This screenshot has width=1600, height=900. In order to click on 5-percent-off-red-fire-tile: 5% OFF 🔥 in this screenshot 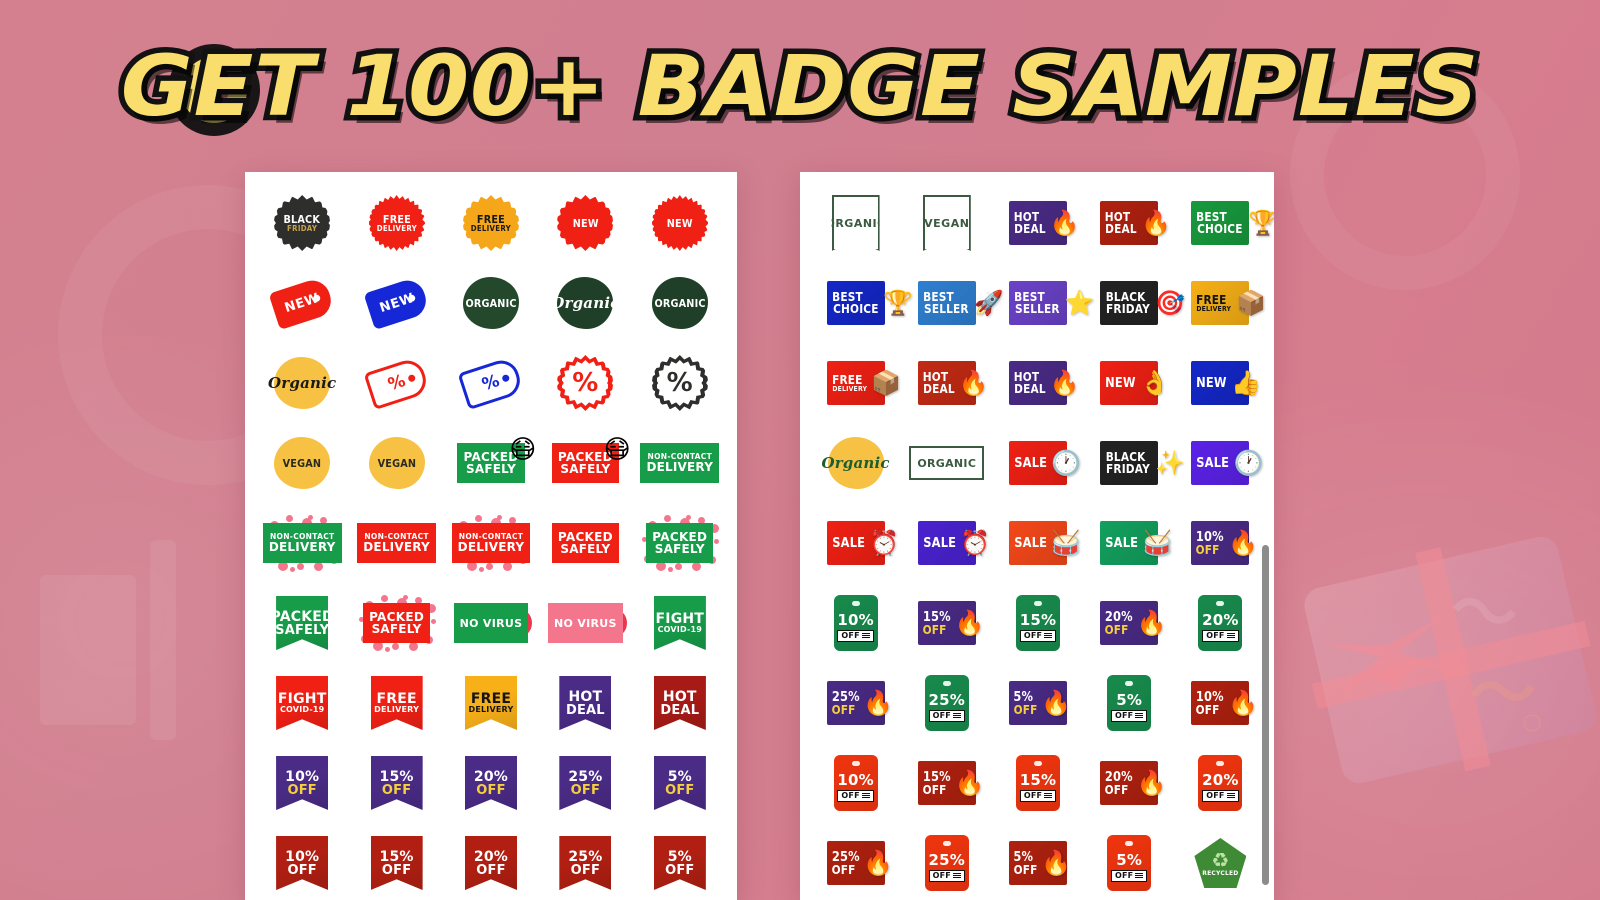, I will do `click(1040, 863)`.